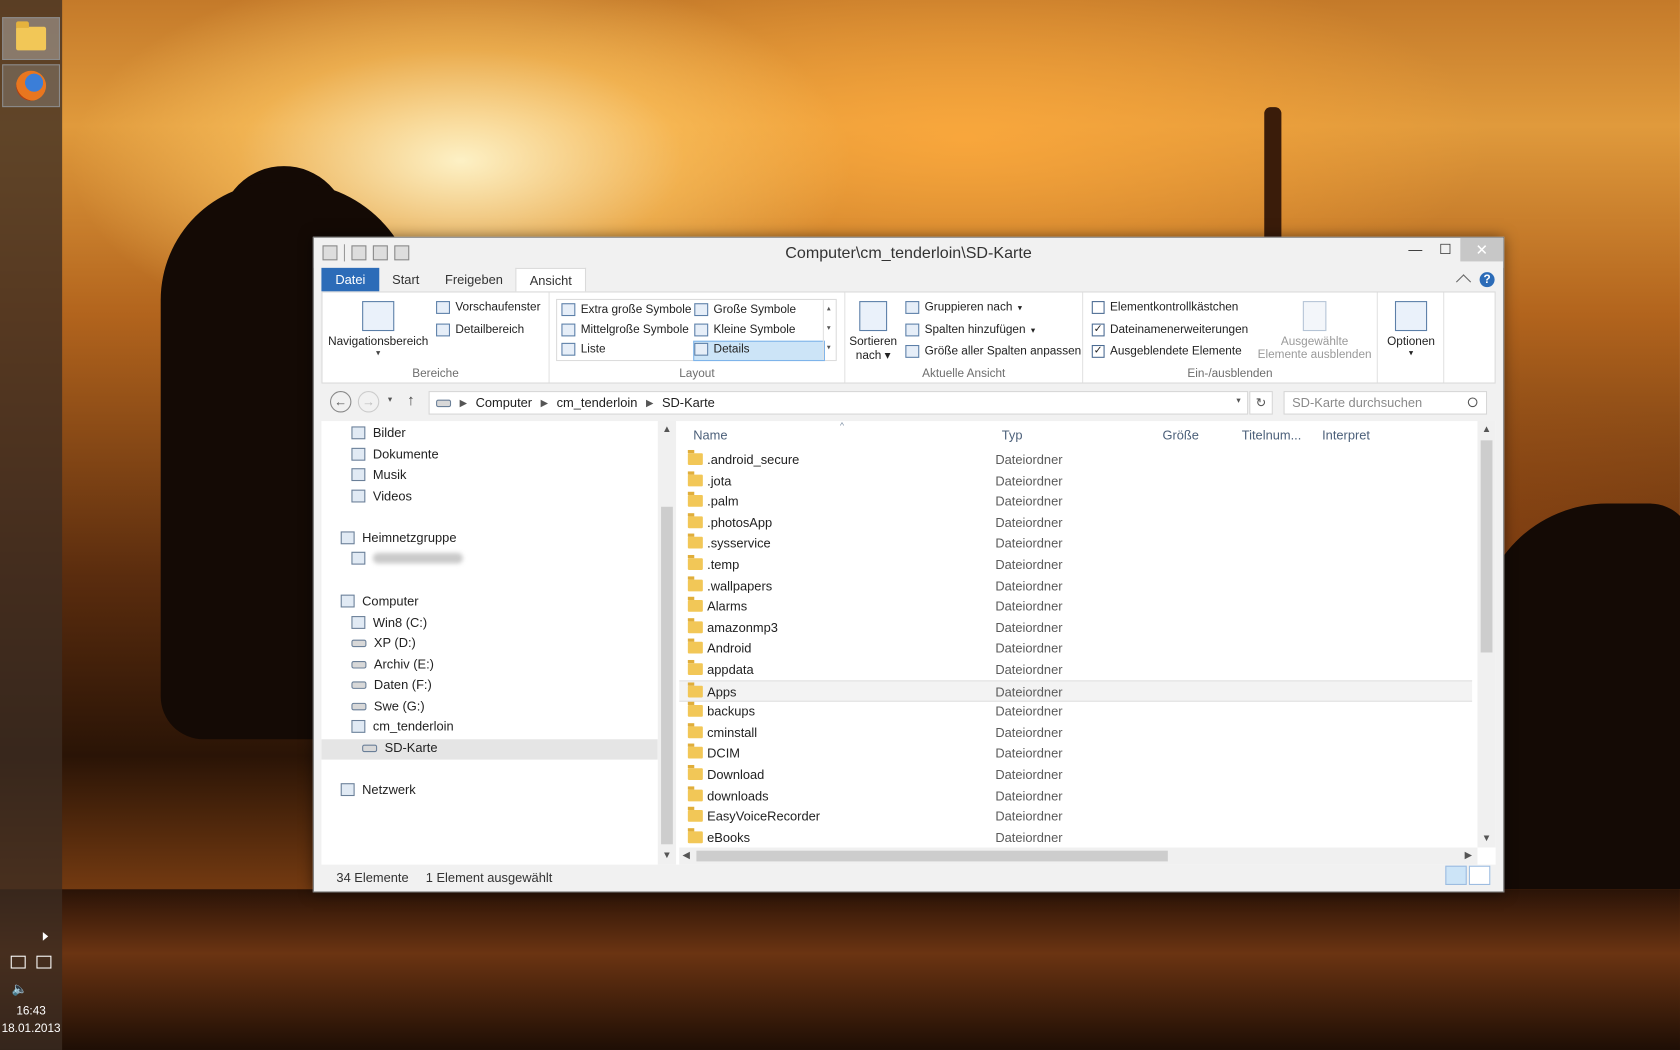 The width and height of the screenshot is (1680, 1050). What do you see at coordinates (1075, 522) in the screenshot?
I see `table-row: .photosApp Dateiordner` at bounding box center [1075, 522].